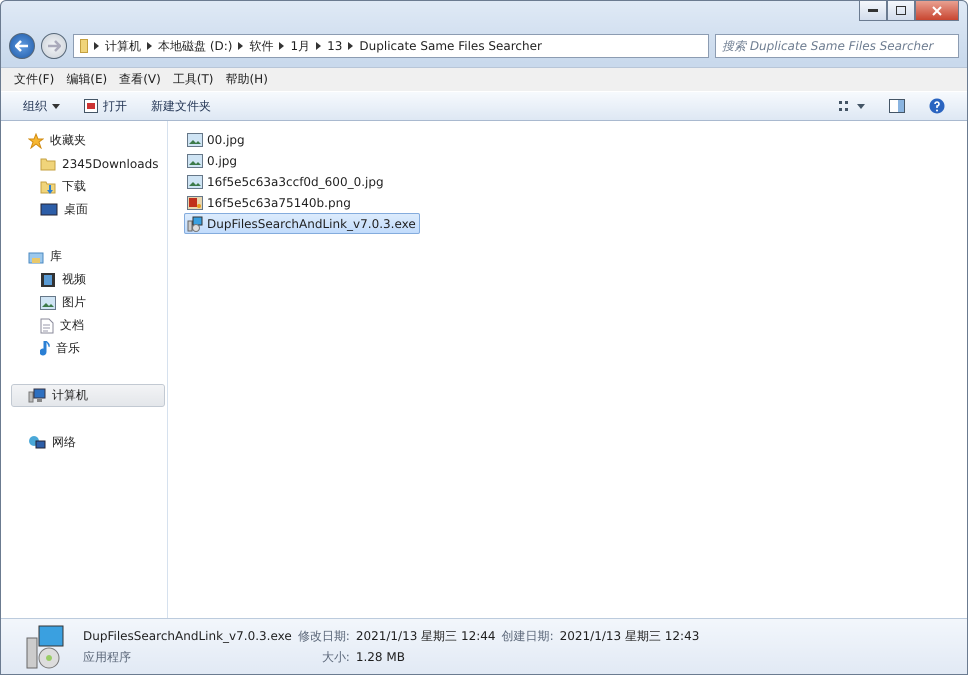  Describe the element at coordinates (88, 279) in the screenshot. I see `sidebar-item: 视频` at that location.